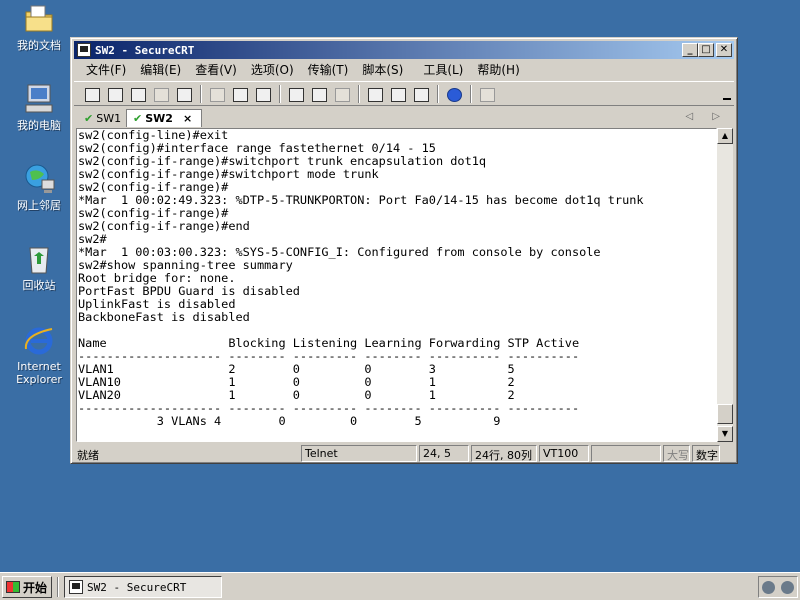 The height and width of the screenshot is (600, 800). Describe the element at coordinates (160, 69) in the screenshot. I see `menu-edit: 编辑(E)` at that location.